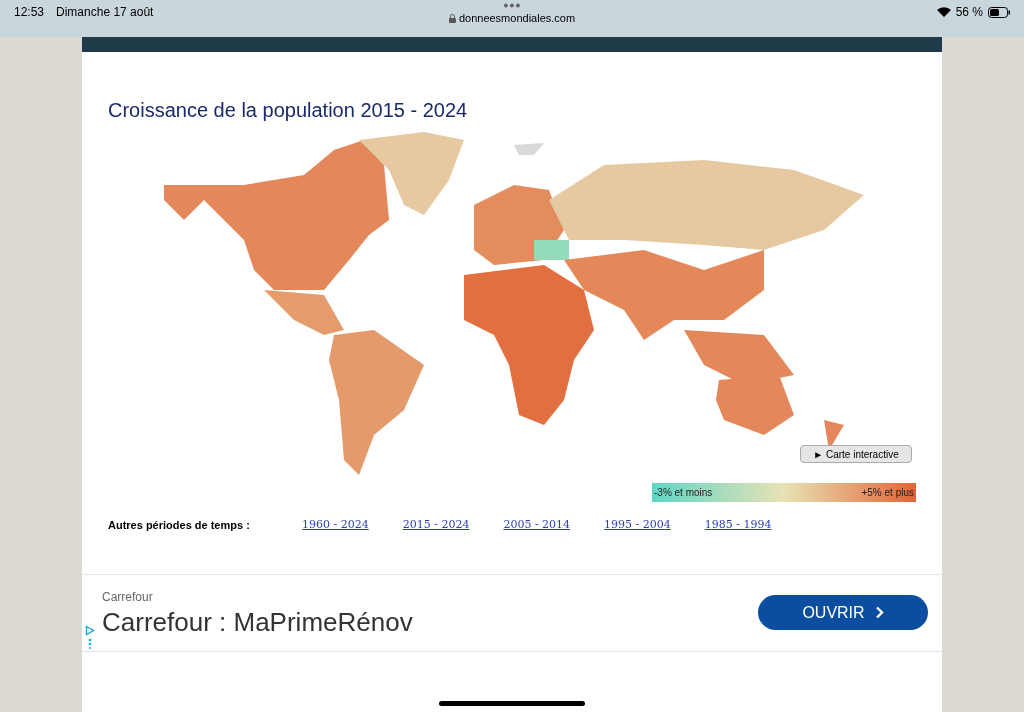 The height and width of the screenshot is (712, 1024). Describe the element at coordinates (738, 525) in the screenshot. I see `period-link: 1985 - 1994` at that location.